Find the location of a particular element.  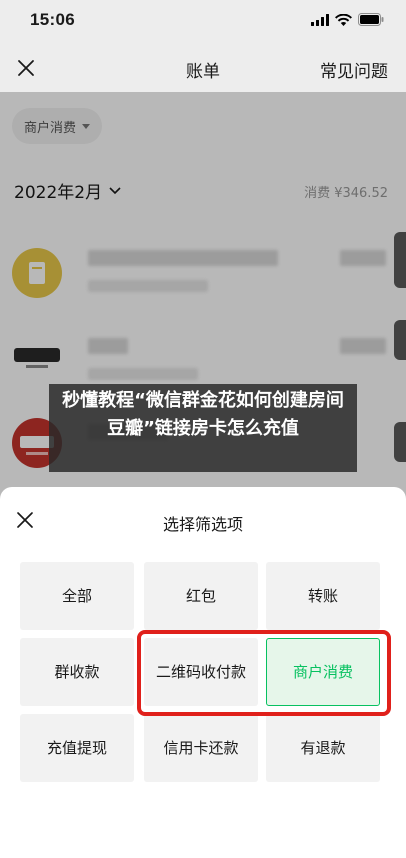

filter-option-red-packet: 红包 is located at coordinates (201, 596).